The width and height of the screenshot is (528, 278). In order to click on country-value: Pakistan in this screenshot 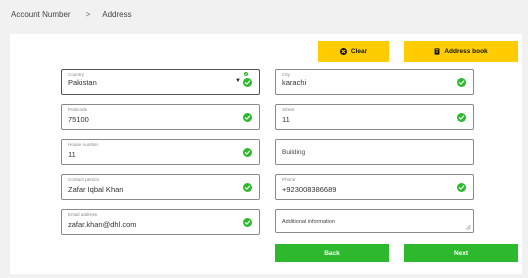, I will do `click(82, 82)`.